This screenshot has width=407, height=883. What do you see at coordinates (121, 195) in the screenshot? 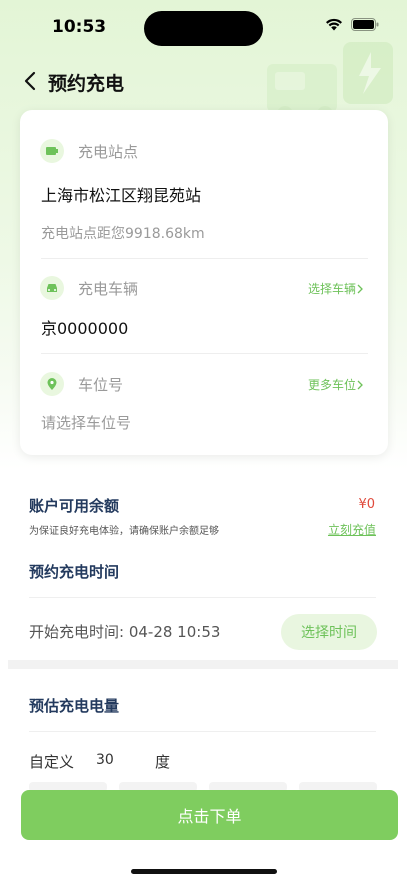
I see `station-name: 上海市松江区翔昆苑站` at bounding box center [121, 195].